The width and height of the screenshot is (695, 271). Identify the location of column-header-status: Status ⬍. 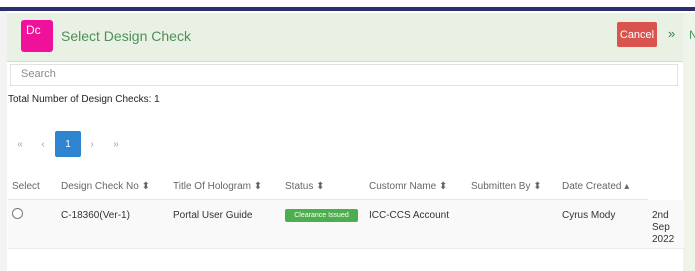
(305, 186).